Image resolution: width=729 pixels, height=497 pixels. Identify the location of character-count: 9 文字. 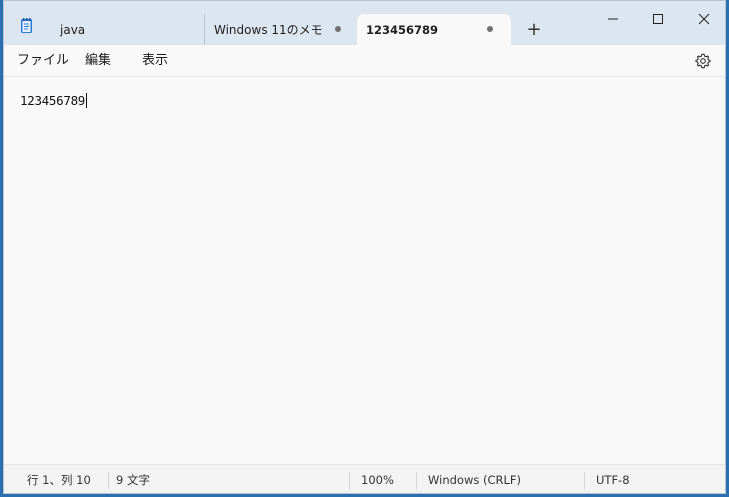
(133, 480).